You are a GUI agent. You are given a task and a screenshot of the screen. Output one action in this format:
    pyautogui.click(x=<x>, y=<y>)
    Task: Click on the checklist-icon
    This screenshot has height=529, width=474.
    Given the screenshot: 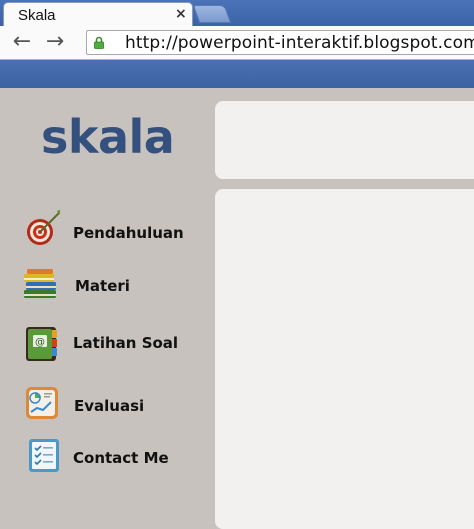 What is the action you would take?
    pyautogui.click(x=44, y=455)
    